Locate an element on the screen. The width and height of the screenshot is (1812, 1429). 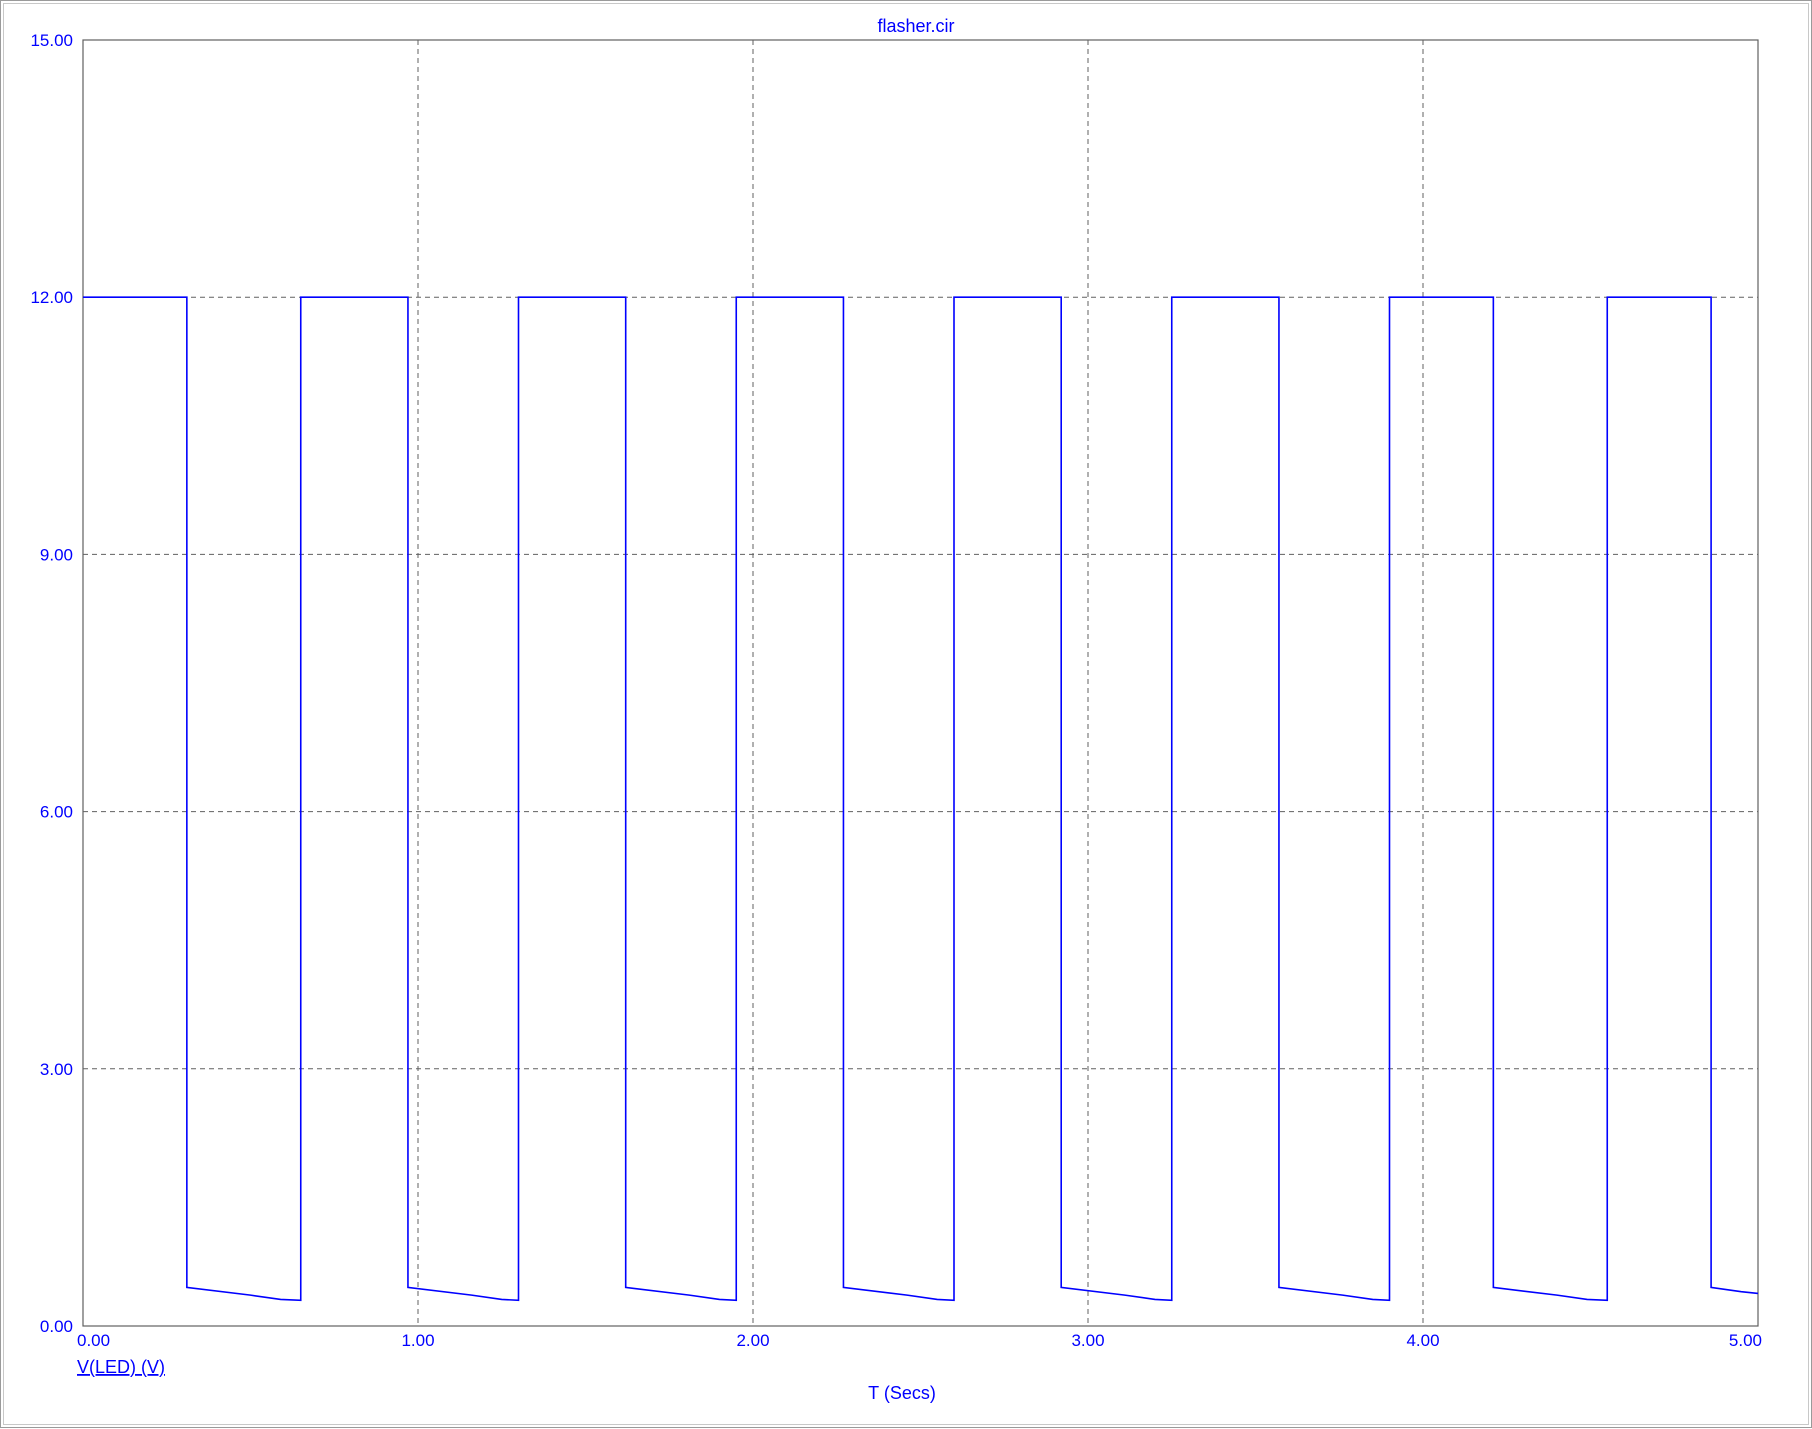
y-tick-label: 3.00 is located at coordinates (56, 1069).